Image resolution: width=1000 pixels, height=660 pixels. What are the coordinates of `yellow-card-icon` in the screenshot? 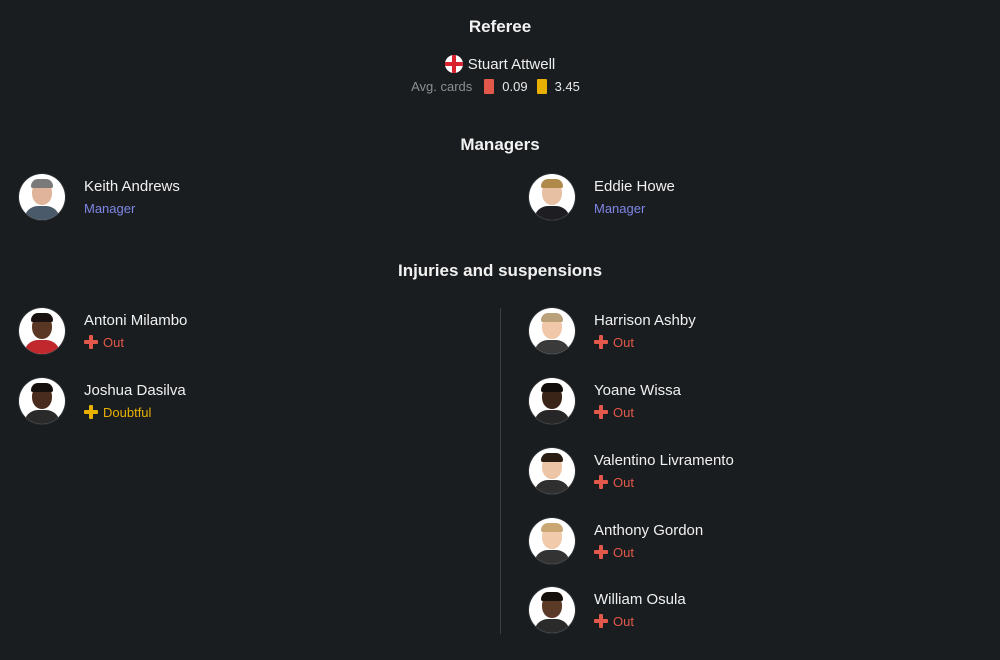 It's located at (541, 86).